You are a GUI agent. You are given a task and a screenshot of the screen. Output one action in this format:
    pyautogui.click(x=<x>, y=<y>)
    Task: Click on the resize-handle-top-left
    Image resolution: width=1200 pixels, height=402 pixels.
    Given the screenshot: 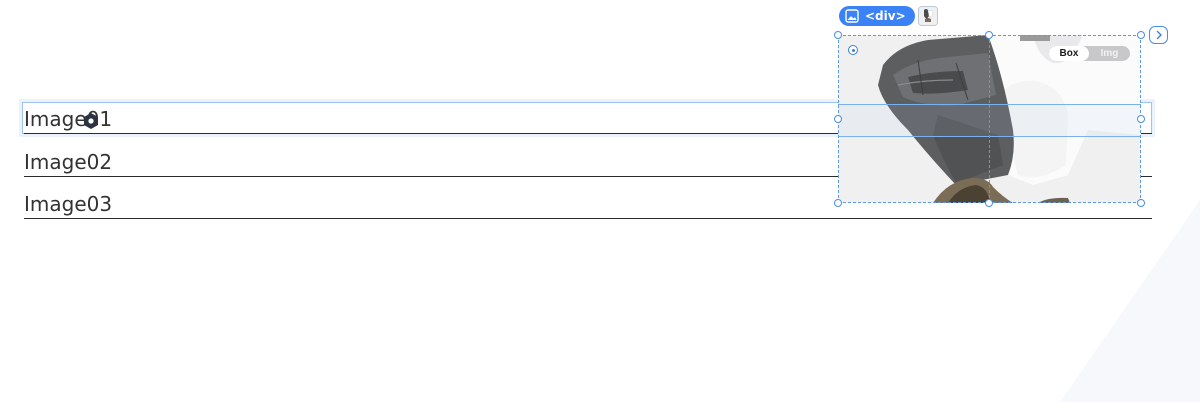 What is the action you would take?
    pyautogui.click(x=838, y=35)
    